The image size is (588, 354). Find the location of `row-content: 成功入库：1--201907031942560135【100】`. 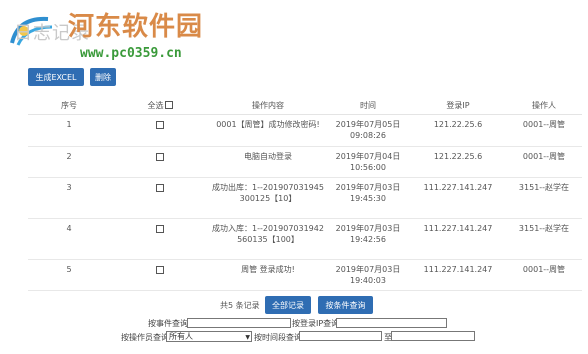

row-content: 成功入库：1--201907031942560135【100】 is located at coordinates (268, 239).